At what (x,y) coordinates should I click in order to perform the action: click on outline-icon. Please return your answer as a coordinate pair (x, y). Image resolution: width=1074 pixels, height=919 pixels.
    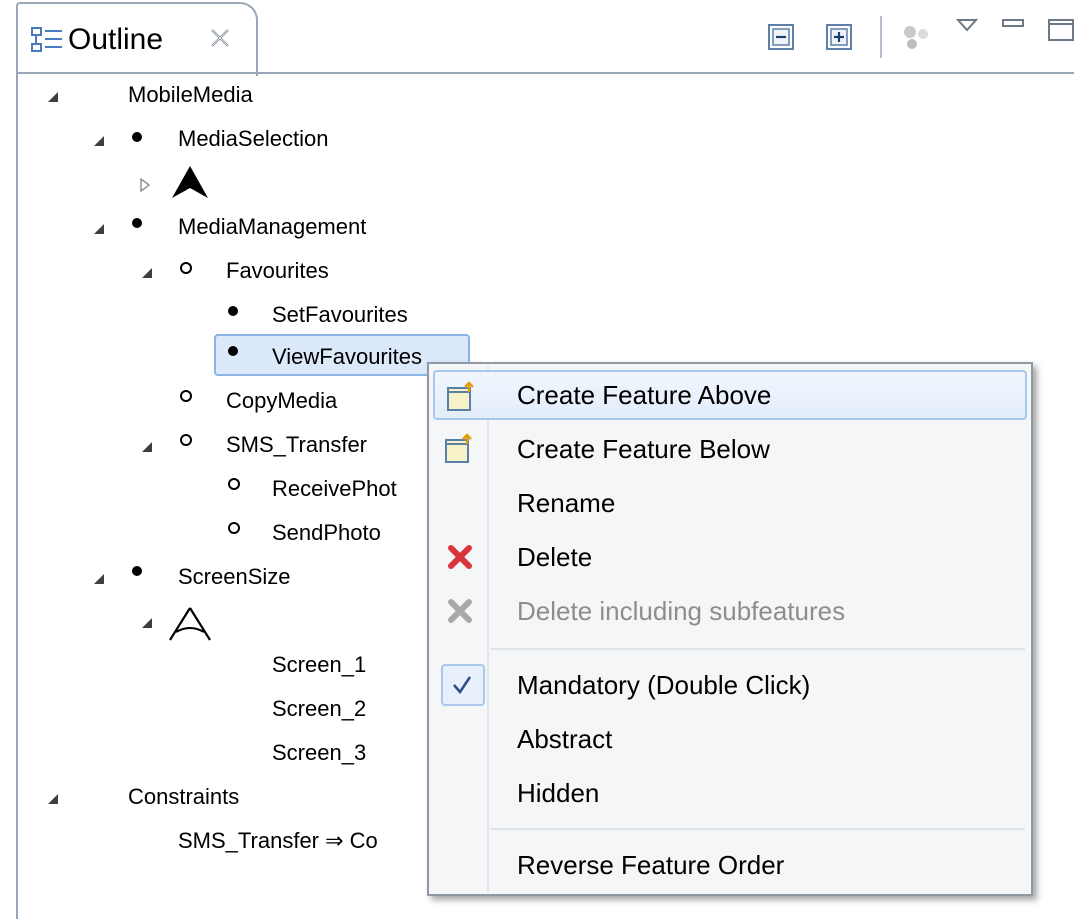
    Looking at the image, I should click on (46, 39).